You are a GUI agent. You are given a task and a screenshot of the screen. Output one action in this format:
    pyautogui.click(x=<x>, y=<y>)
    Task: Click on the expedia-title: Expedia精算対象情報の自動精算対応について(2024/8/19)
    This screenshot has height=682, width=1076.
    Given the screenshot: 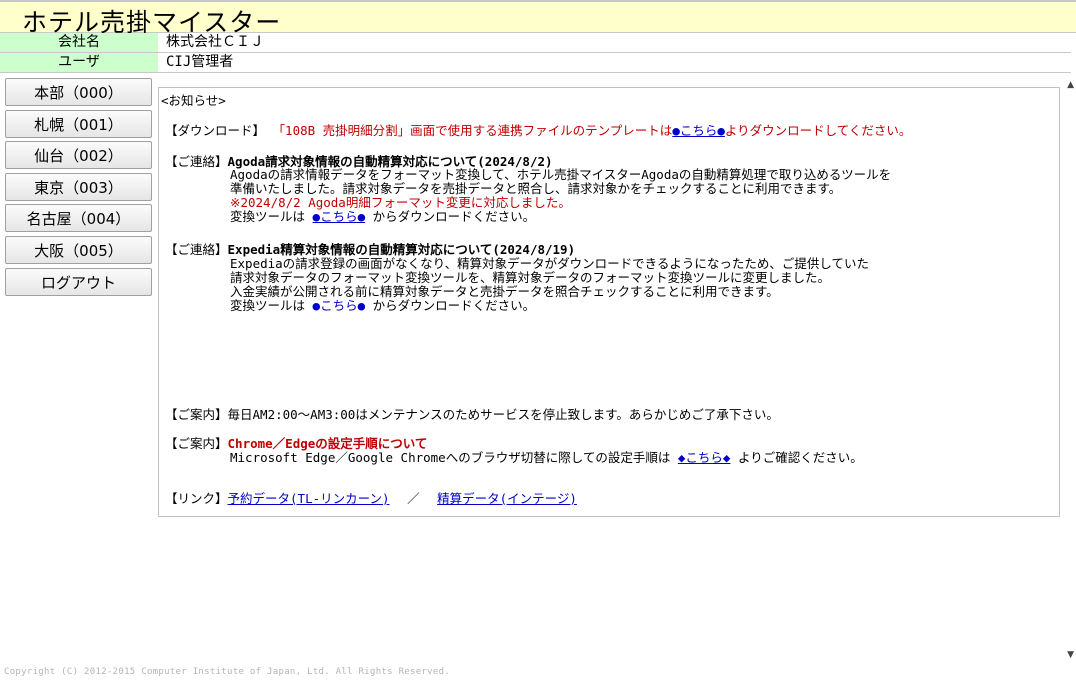 What is the action you would take?
    pyautogui.click(x=401, y=249)
    